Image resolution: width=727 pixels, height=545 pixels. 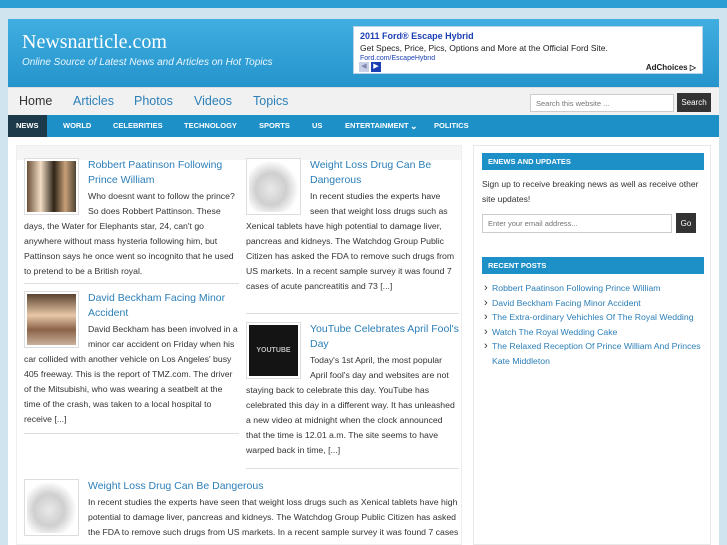 I want to click on go-button: Go, so click(x=686, y=223).